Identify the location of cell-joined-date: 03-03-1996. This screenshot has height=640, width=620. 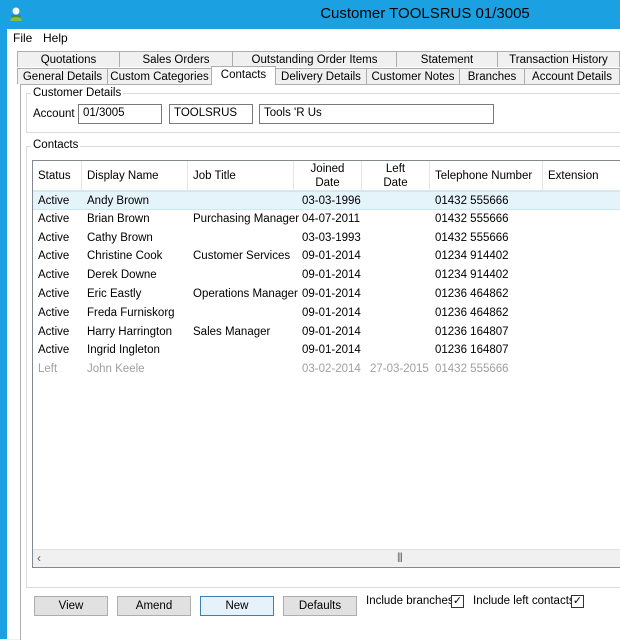
(331, 201).